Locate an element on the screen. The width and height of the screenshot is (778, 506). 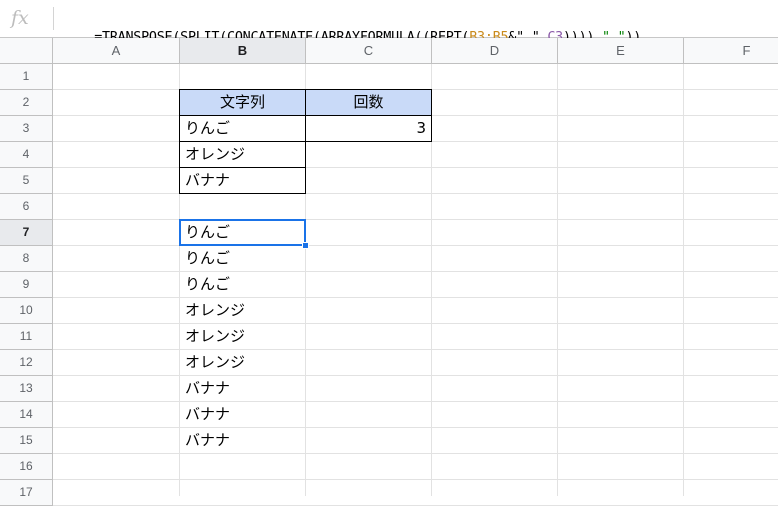
cell-b9: りんご is located at coordinates (243, 285).